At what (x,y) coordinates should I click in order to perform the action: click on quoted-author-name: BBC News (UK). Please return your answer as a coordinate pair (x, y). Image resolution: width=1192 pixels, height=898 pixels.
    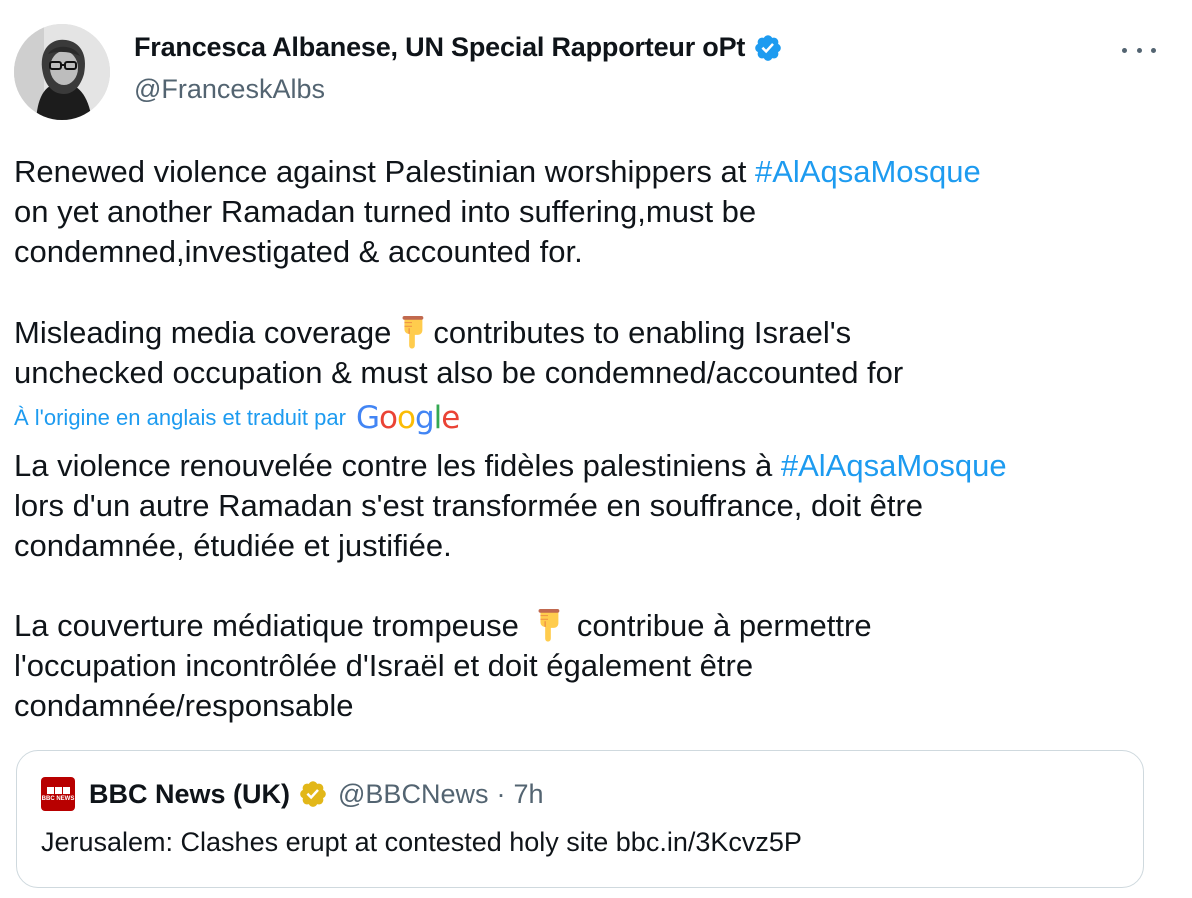
    Looking at the image, I should click on (189, 794).